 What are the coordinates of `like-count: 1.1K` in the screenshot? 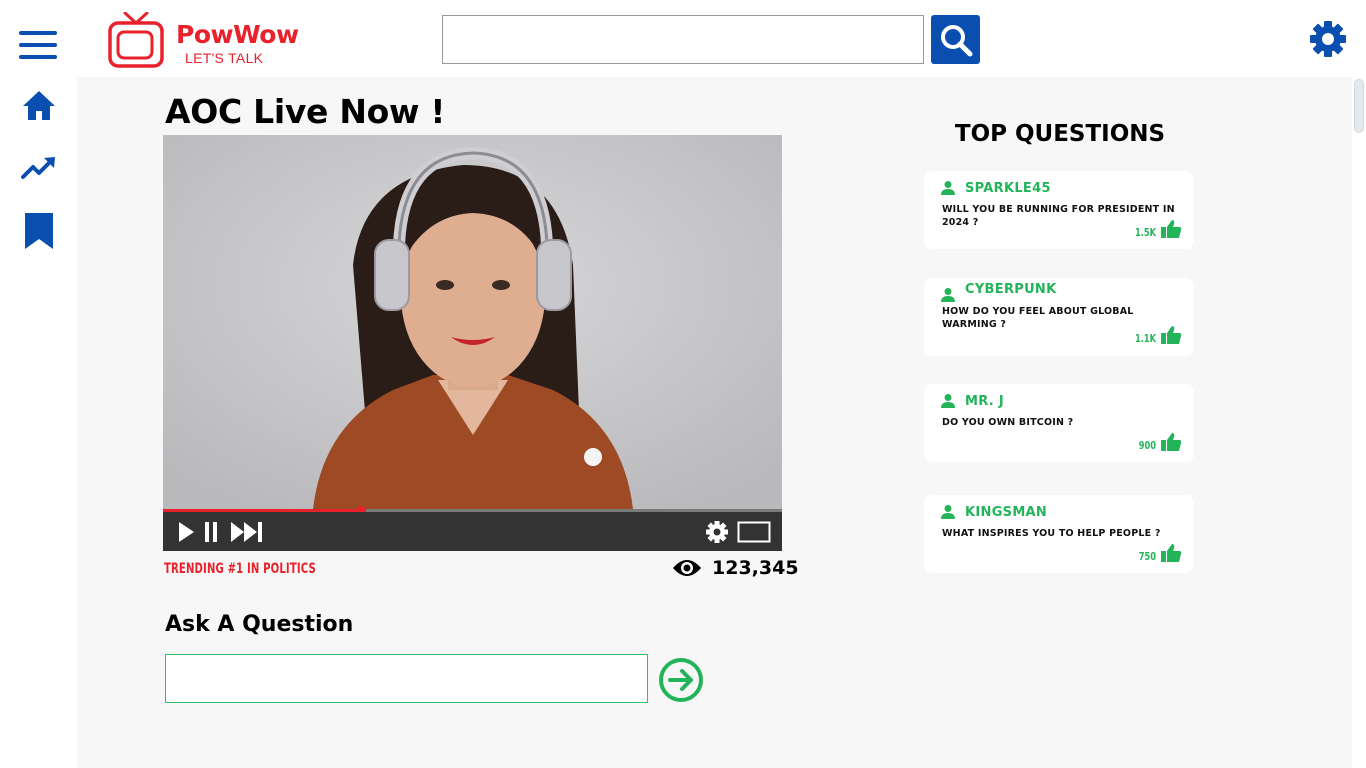 It's located at (1145, 338).